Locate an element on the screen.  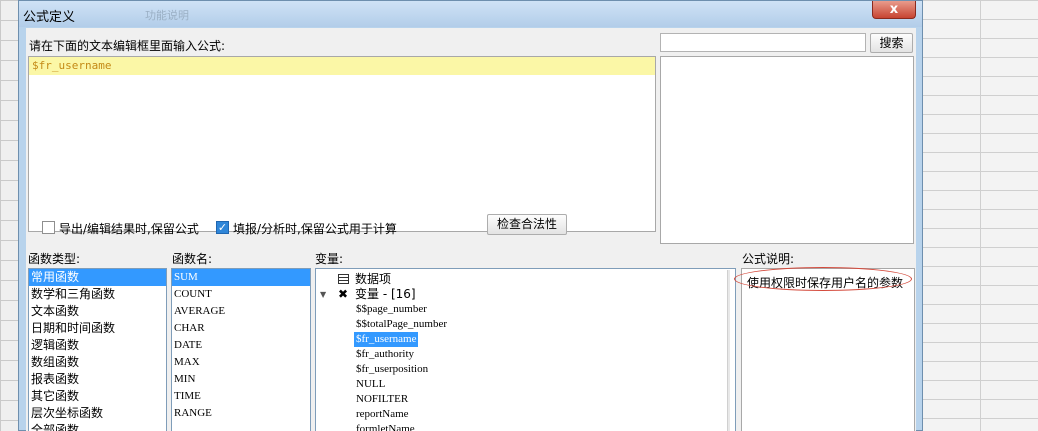
keep-formula-fill-label: 填报/分析时,保留公式用于计算 is located at coordinates (315, 229).